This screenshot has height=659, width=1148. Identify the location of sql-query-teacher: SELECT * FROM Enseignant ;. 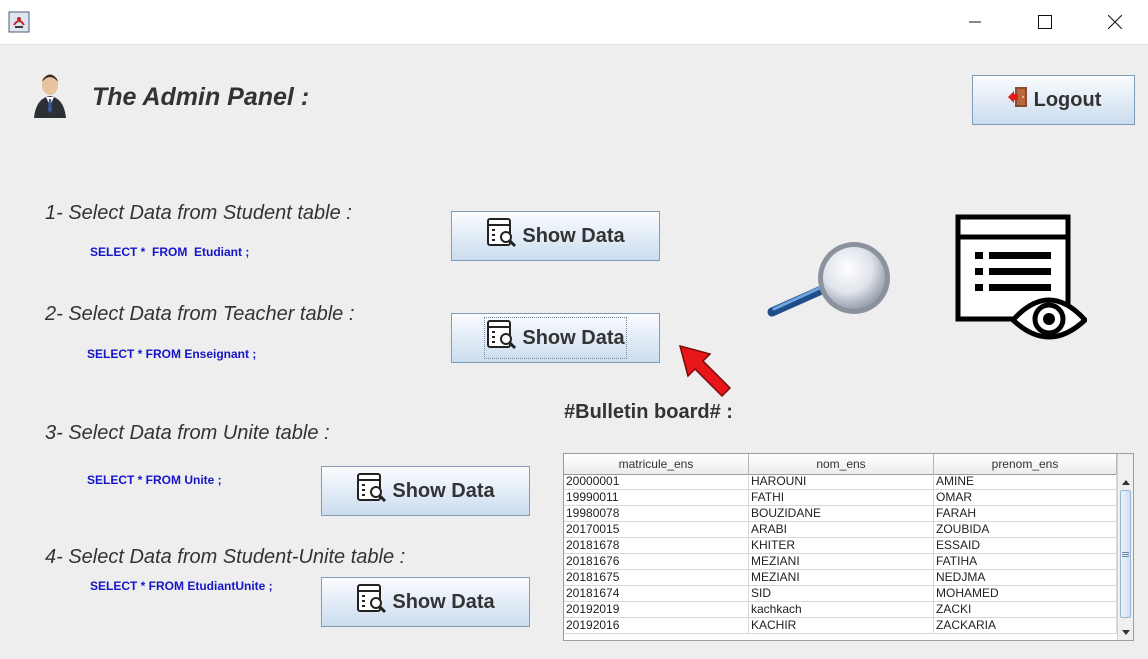
(172, 354).